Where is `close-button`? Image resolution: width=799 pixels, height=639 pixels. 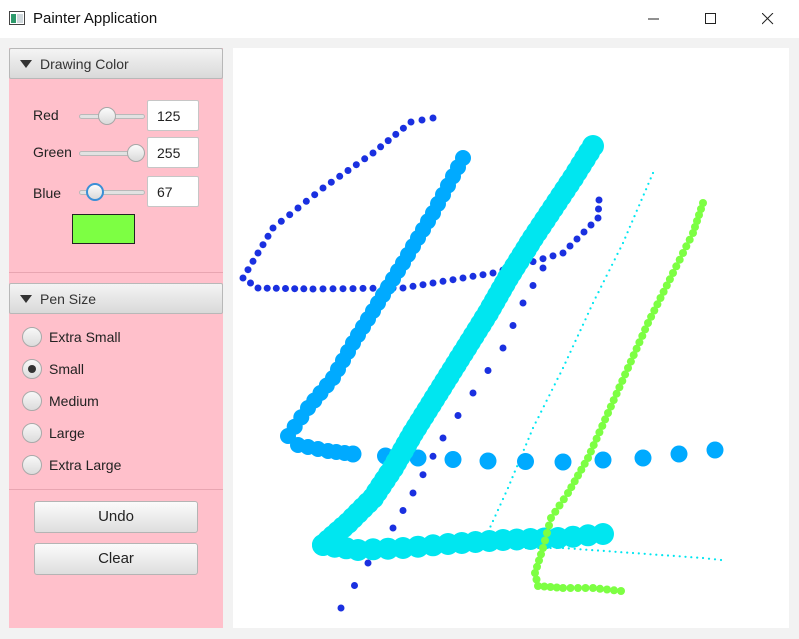 close-button is located at coordinates (768, 19).